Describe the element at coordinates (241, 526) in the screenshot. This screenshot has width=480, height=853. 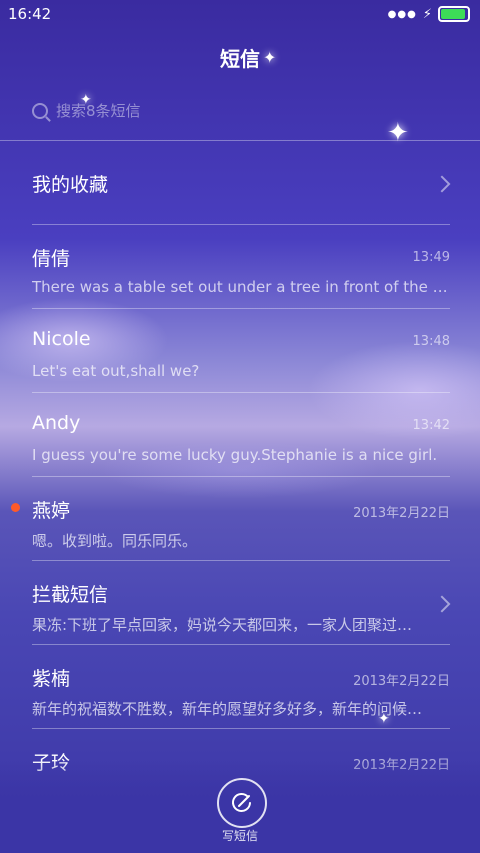
I see `list-item: 燕婷 2013年2月22日 嗯。收到啦。同乐同乐。` at that location.